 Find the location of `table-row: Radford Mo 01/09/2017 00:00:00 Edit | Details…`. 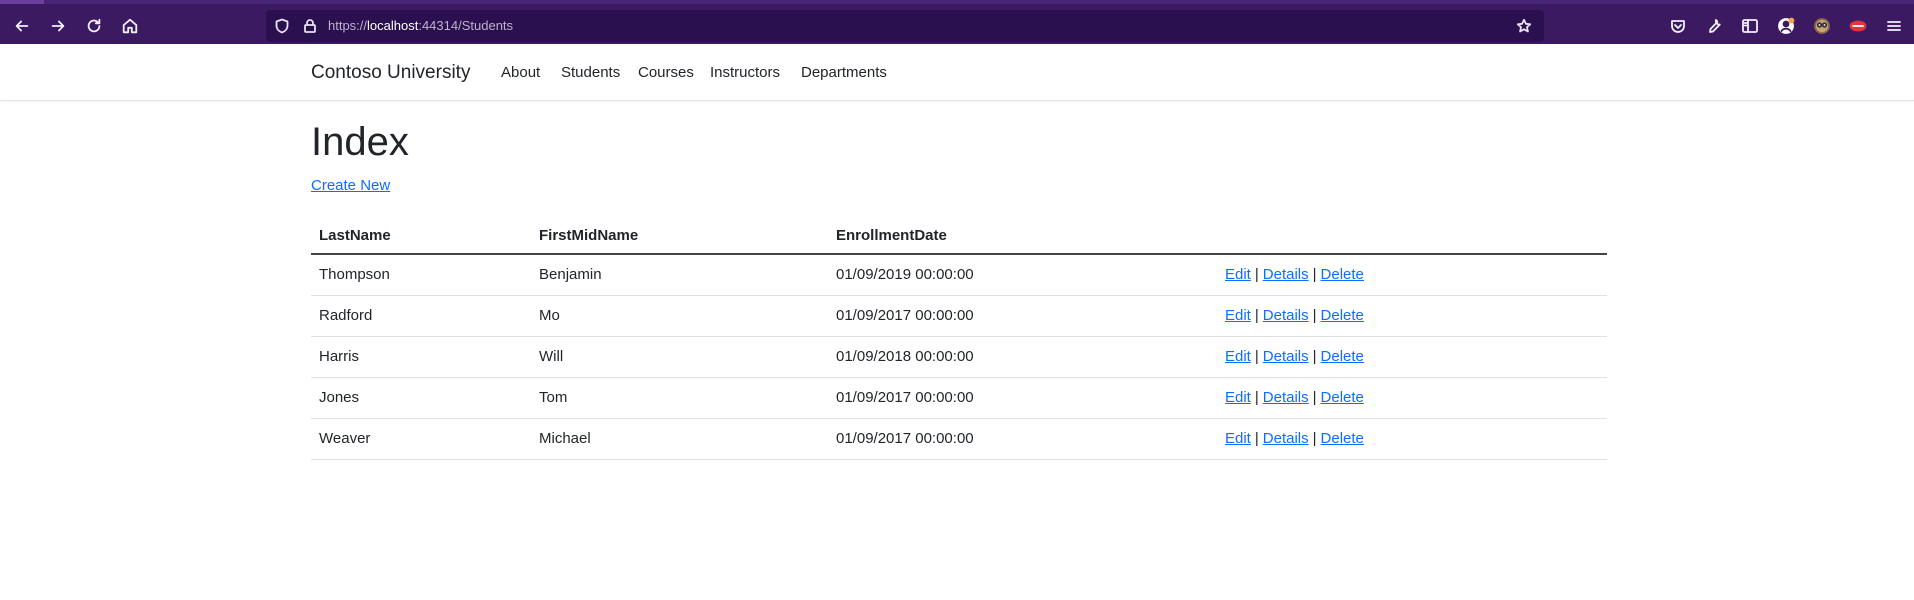

table-row: Radford Mo 01/09/2017 00:00:00 Edit | Details… is located at coordinates (959, 316).